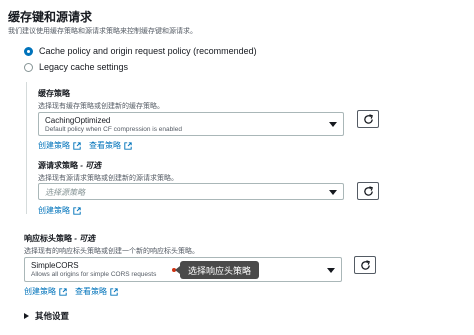 The height and width of the screenshot is (335, 474). What do you see at coordinates (191, 191) in the screenshot?
I see `origin-policy-select: 选择源策略` at bounding box center [191, 191].